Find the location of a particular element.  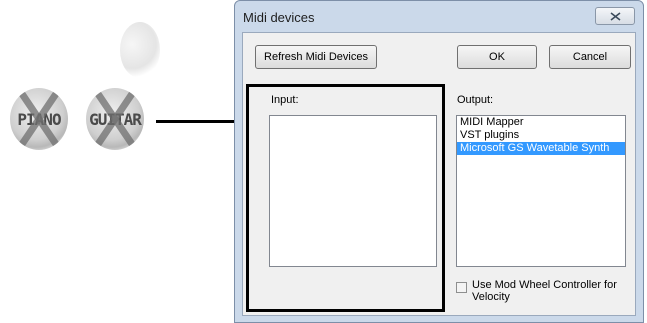

output-item-ms-gs-wavetable-synth: Microsoft GS Wavetable Synth is located at coordinates (541, 148).